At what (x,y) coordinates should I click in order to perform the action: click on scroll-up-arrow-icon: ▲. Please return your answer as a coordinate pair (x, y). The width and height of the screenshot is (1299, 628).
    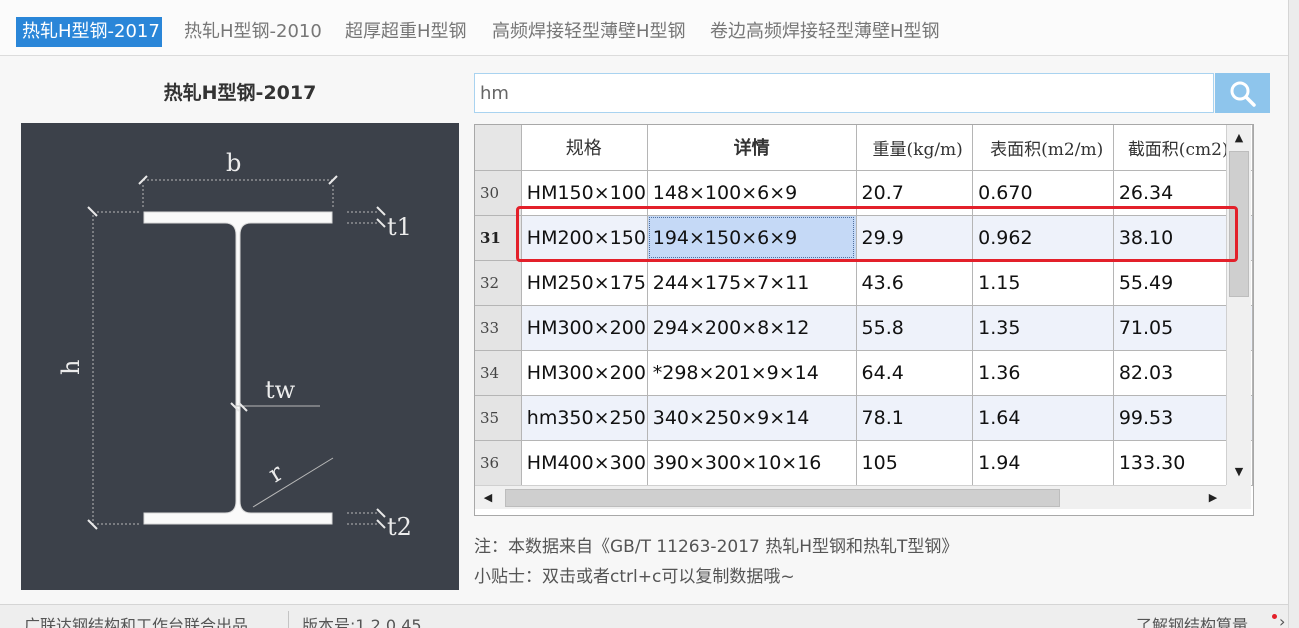
    Looking at the image, I should click on (1239, 138).